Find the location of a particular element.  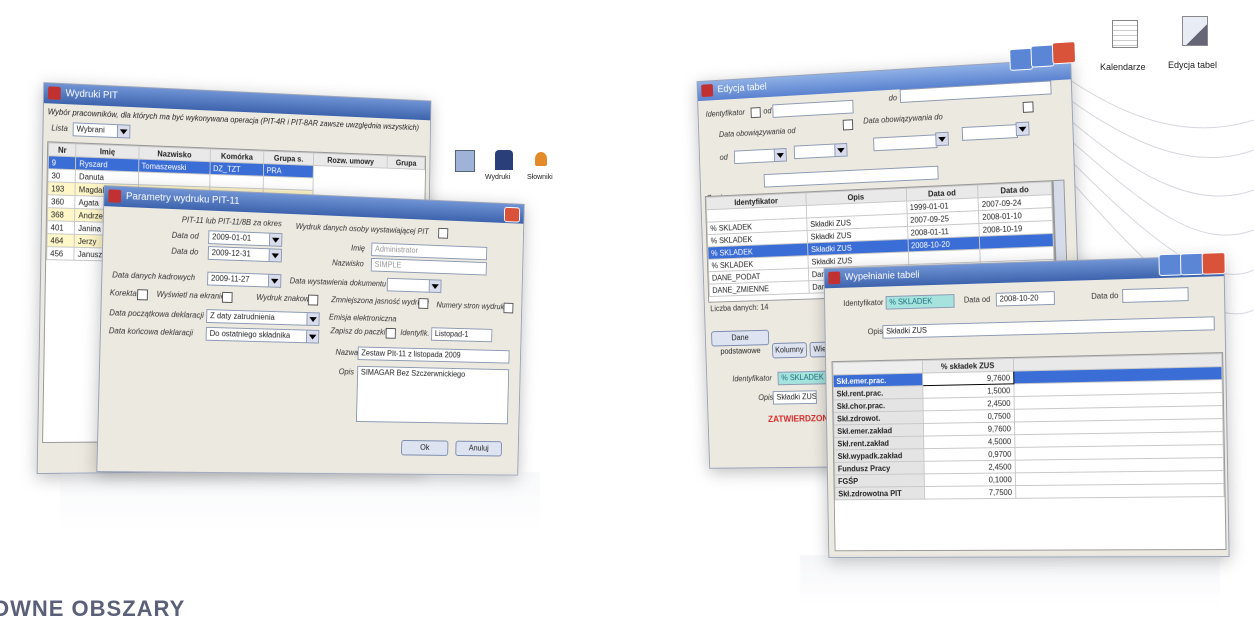

table-cell: 9 is located at coordinates (62, 162).